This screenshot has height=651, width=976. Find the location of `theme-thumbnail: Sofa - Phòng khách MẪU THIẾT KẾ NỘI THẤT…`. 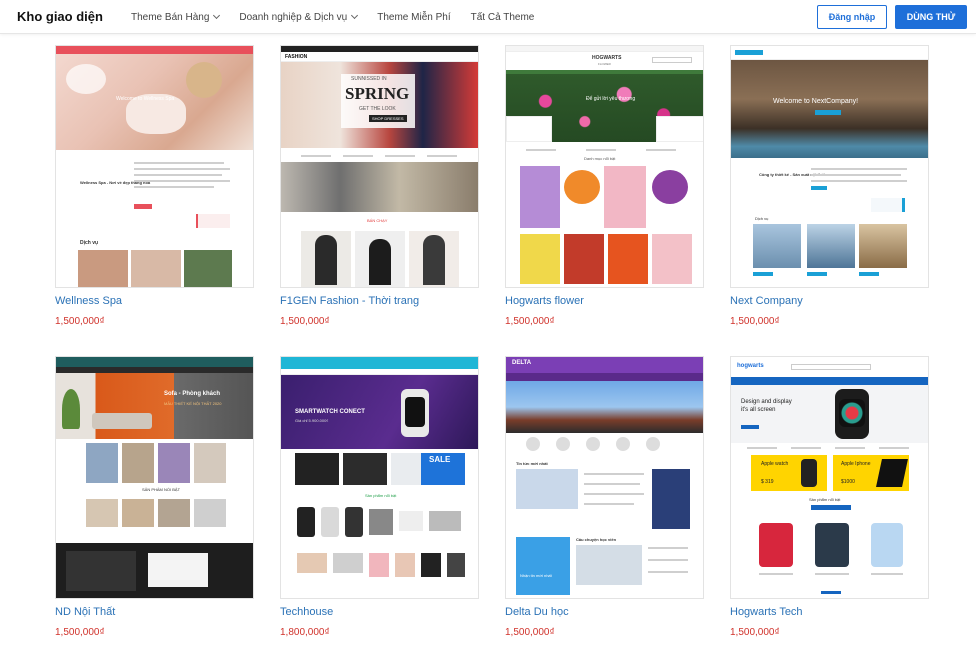

theme-thumbnail: Sofa - Phòng khách MẪU THIẾT KẾ NỘI THẤT… is located at coordinates (154, 477).